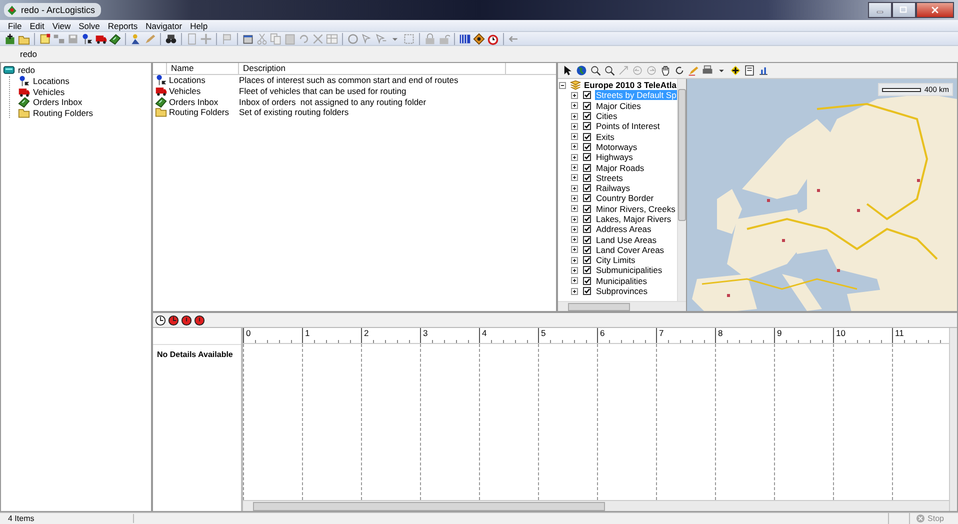 The width and height of the screenshot is (958, 524). What do you see at coordinates (479, 38) in the screenshot?
I see `diamond-icon` at bounding box center [479, 38].